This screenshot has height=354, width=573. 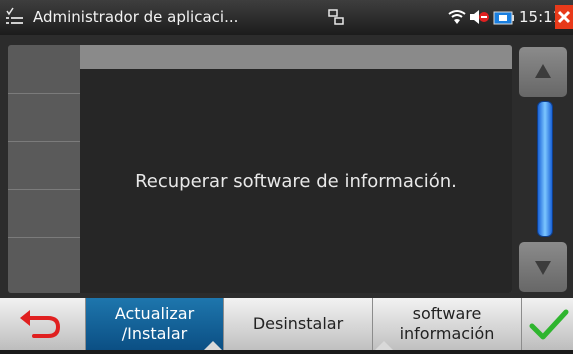 What do you see at coordinates (296, 57) in the screenshot?
I see `list-header-strip` at bounding box center [296, 57].